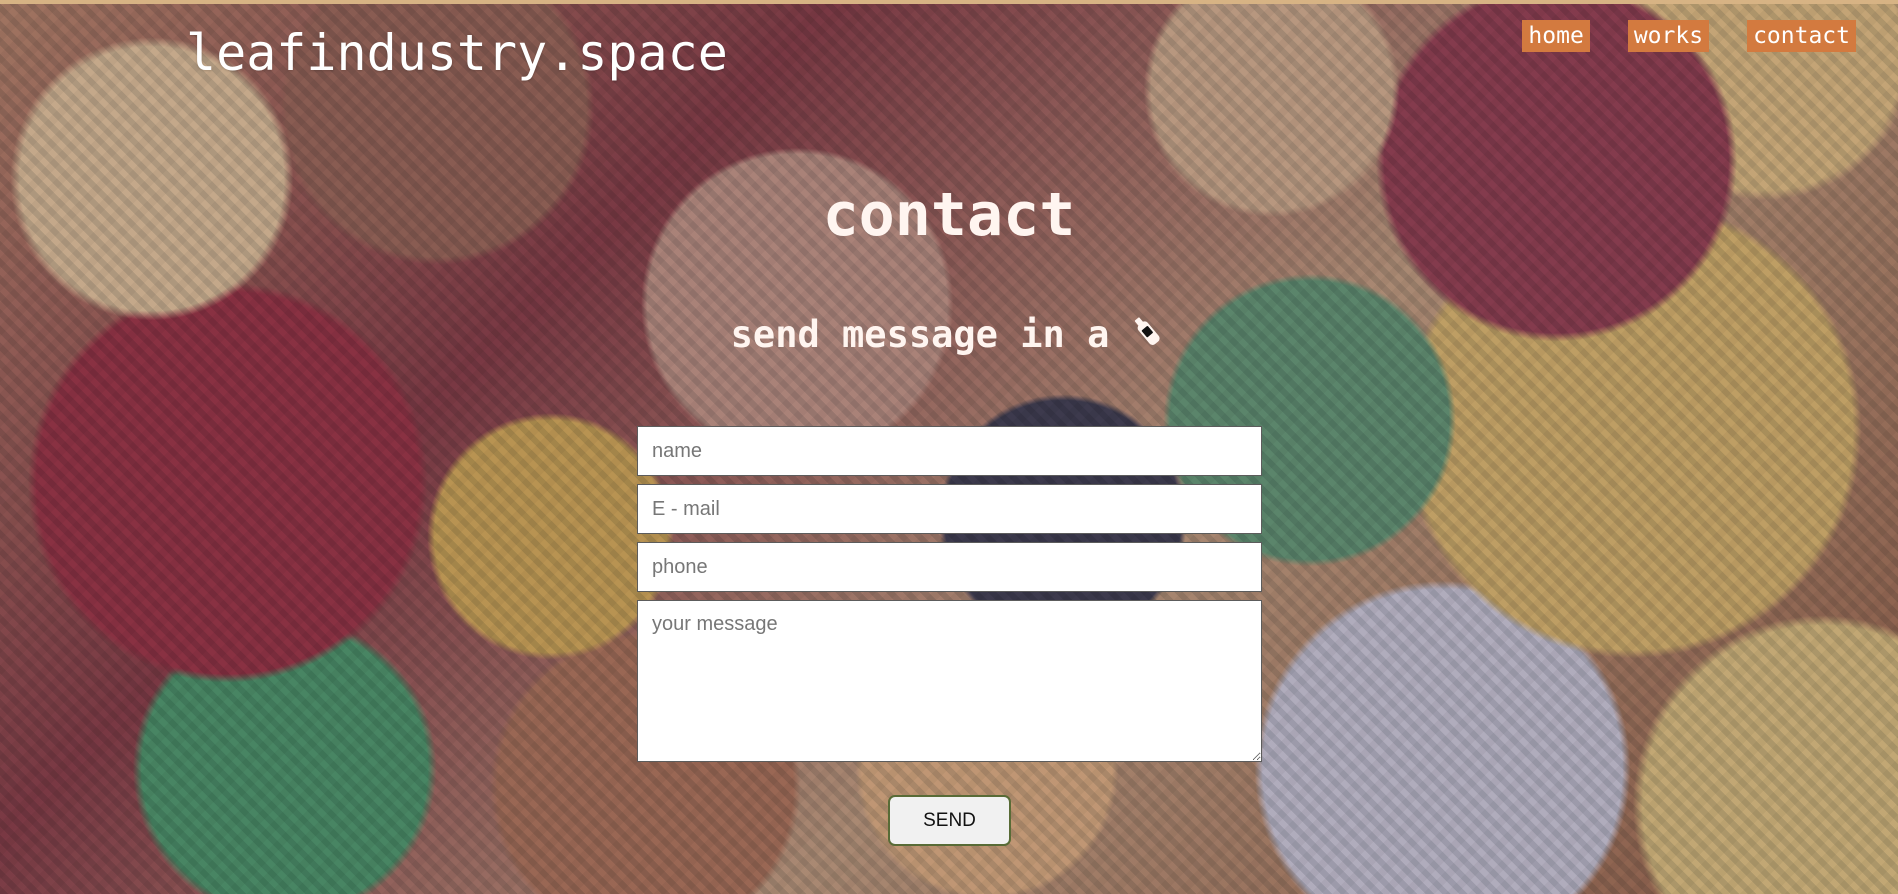 This screenshot has height=894, width=1898. What do you see at coordinates (457, 53) in the screenshot?
I see `site-title: leafindustry.space` at bounding box center [457, 53].